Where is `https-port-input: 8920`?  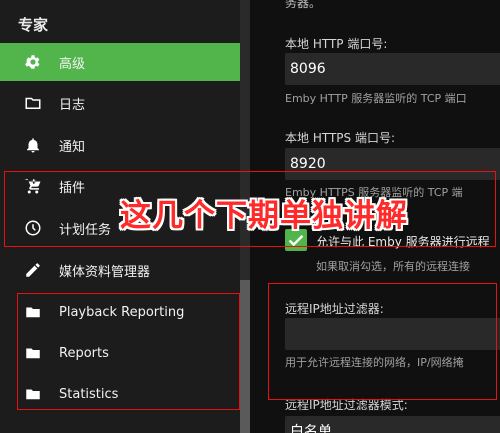 https-port-input: 8920 is located at coordinates (392, 164).